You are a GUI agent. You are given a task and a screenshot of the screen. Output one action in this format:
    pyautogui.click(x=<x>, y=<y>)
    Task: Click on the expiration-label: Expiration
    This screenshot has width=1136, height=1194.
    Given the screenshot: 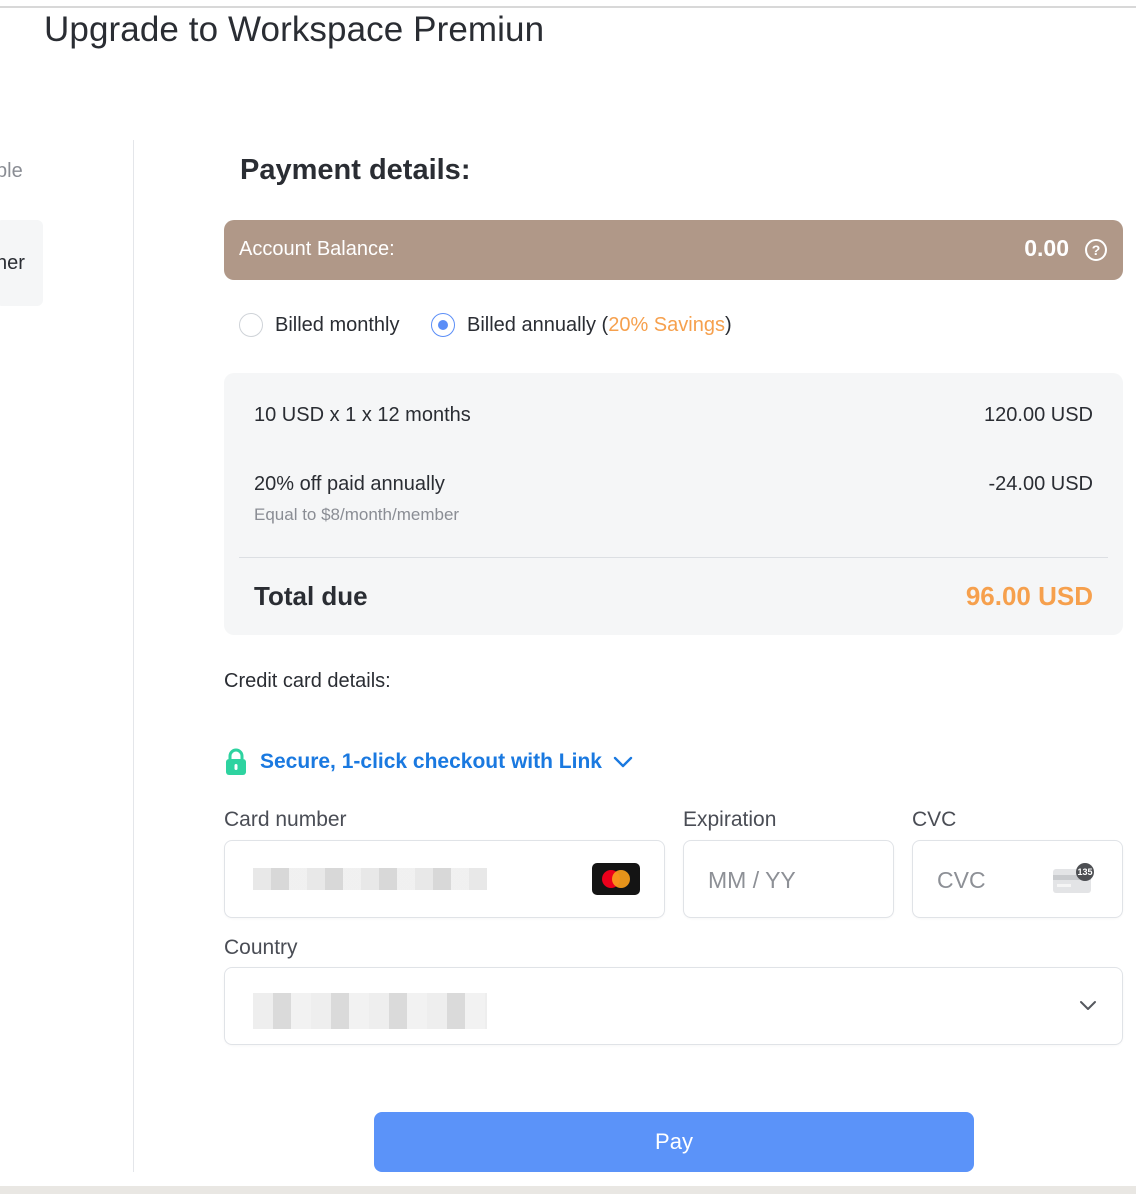 What is the action you would take?
    pyautogui.click(x=730, y=819)
    